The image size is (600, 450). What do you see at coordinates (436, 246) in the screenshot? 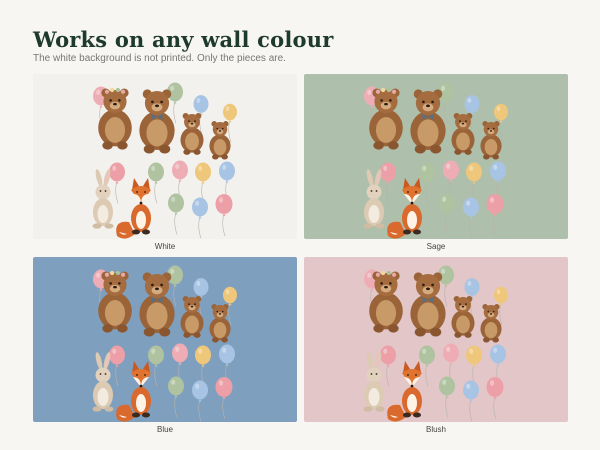
I see `swatch-label-sage: Sage` at bounding box center [436, 246].